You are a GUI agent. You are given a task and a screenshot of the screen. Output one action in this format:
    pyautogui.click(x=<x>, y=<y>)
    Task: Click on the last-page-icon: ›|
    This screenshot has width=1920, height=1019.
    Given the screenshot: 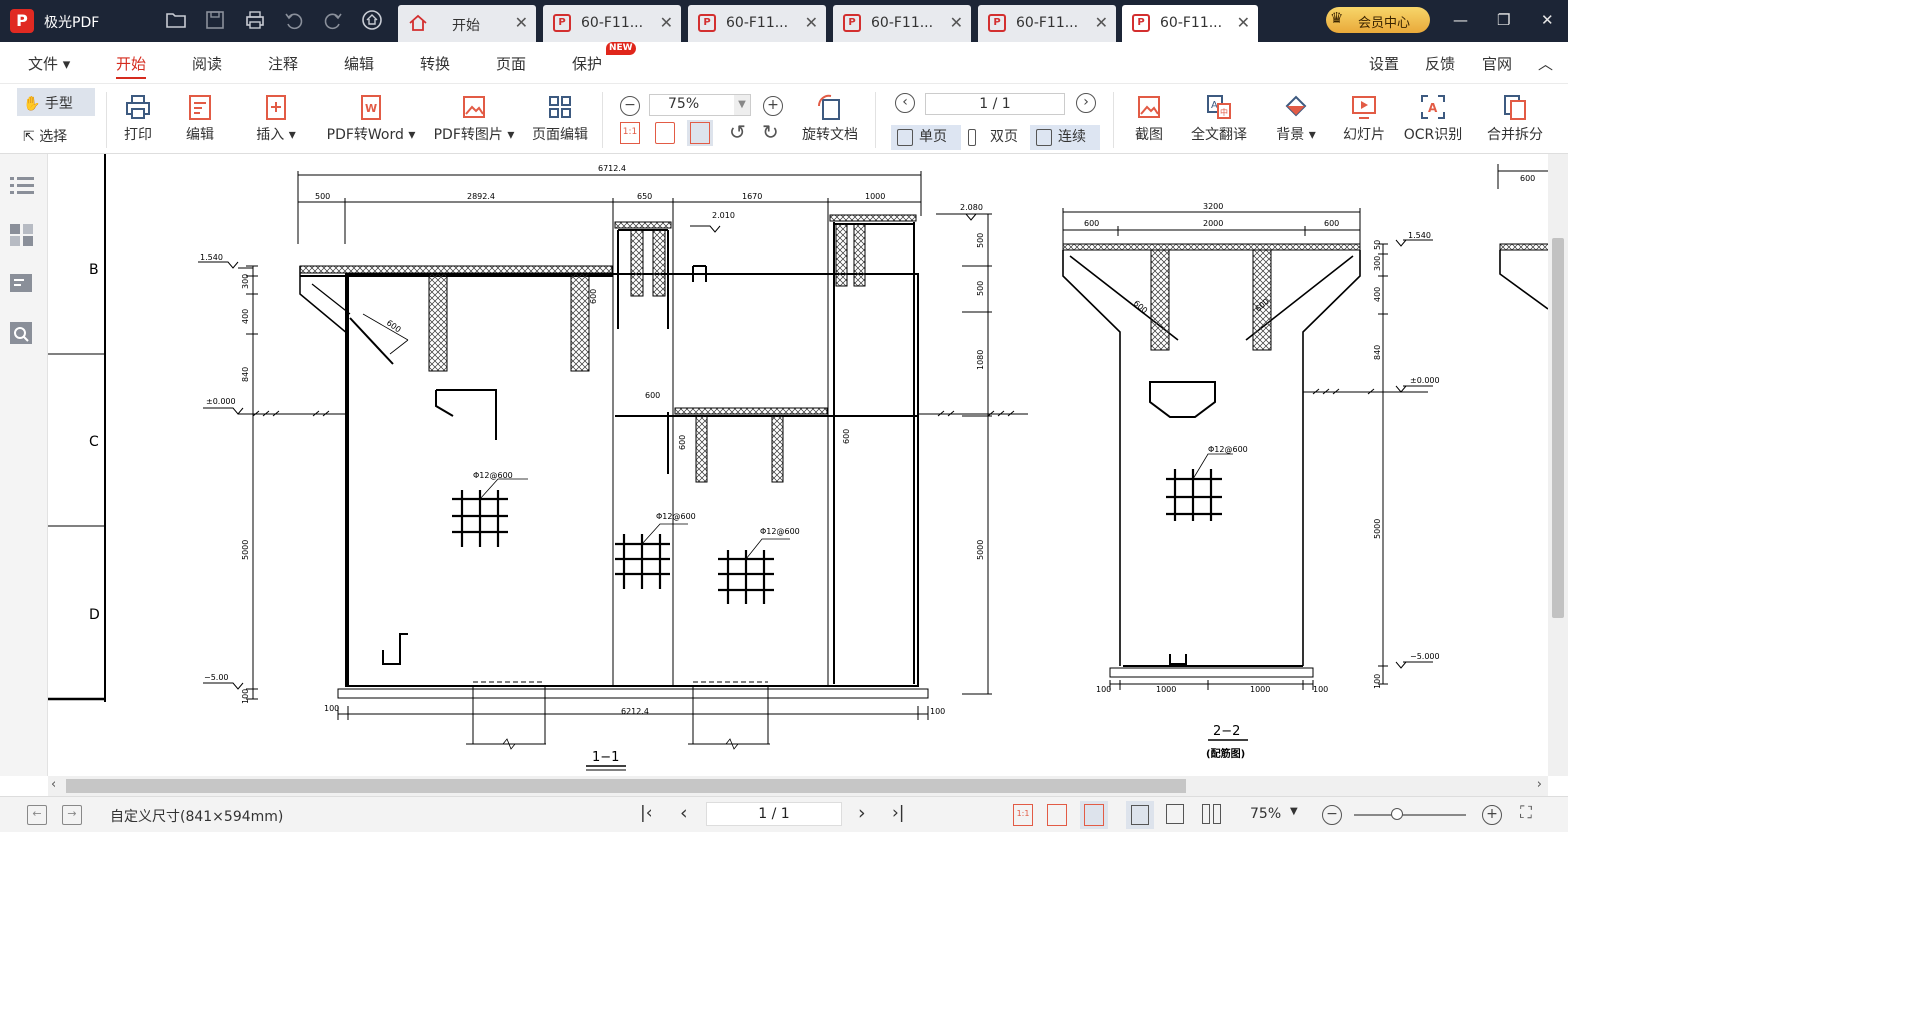 What is the action you would take?
    pyautogui.click(x=898, y=813)
    